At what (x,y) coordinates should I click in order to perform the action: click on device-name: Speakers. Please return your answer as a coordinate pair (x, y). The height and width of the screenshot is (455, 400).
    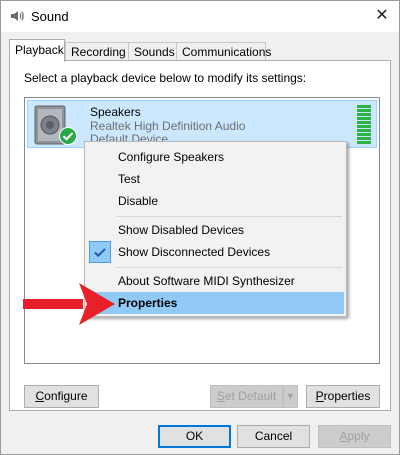
    Looking at the image, I should click on (115, 112).